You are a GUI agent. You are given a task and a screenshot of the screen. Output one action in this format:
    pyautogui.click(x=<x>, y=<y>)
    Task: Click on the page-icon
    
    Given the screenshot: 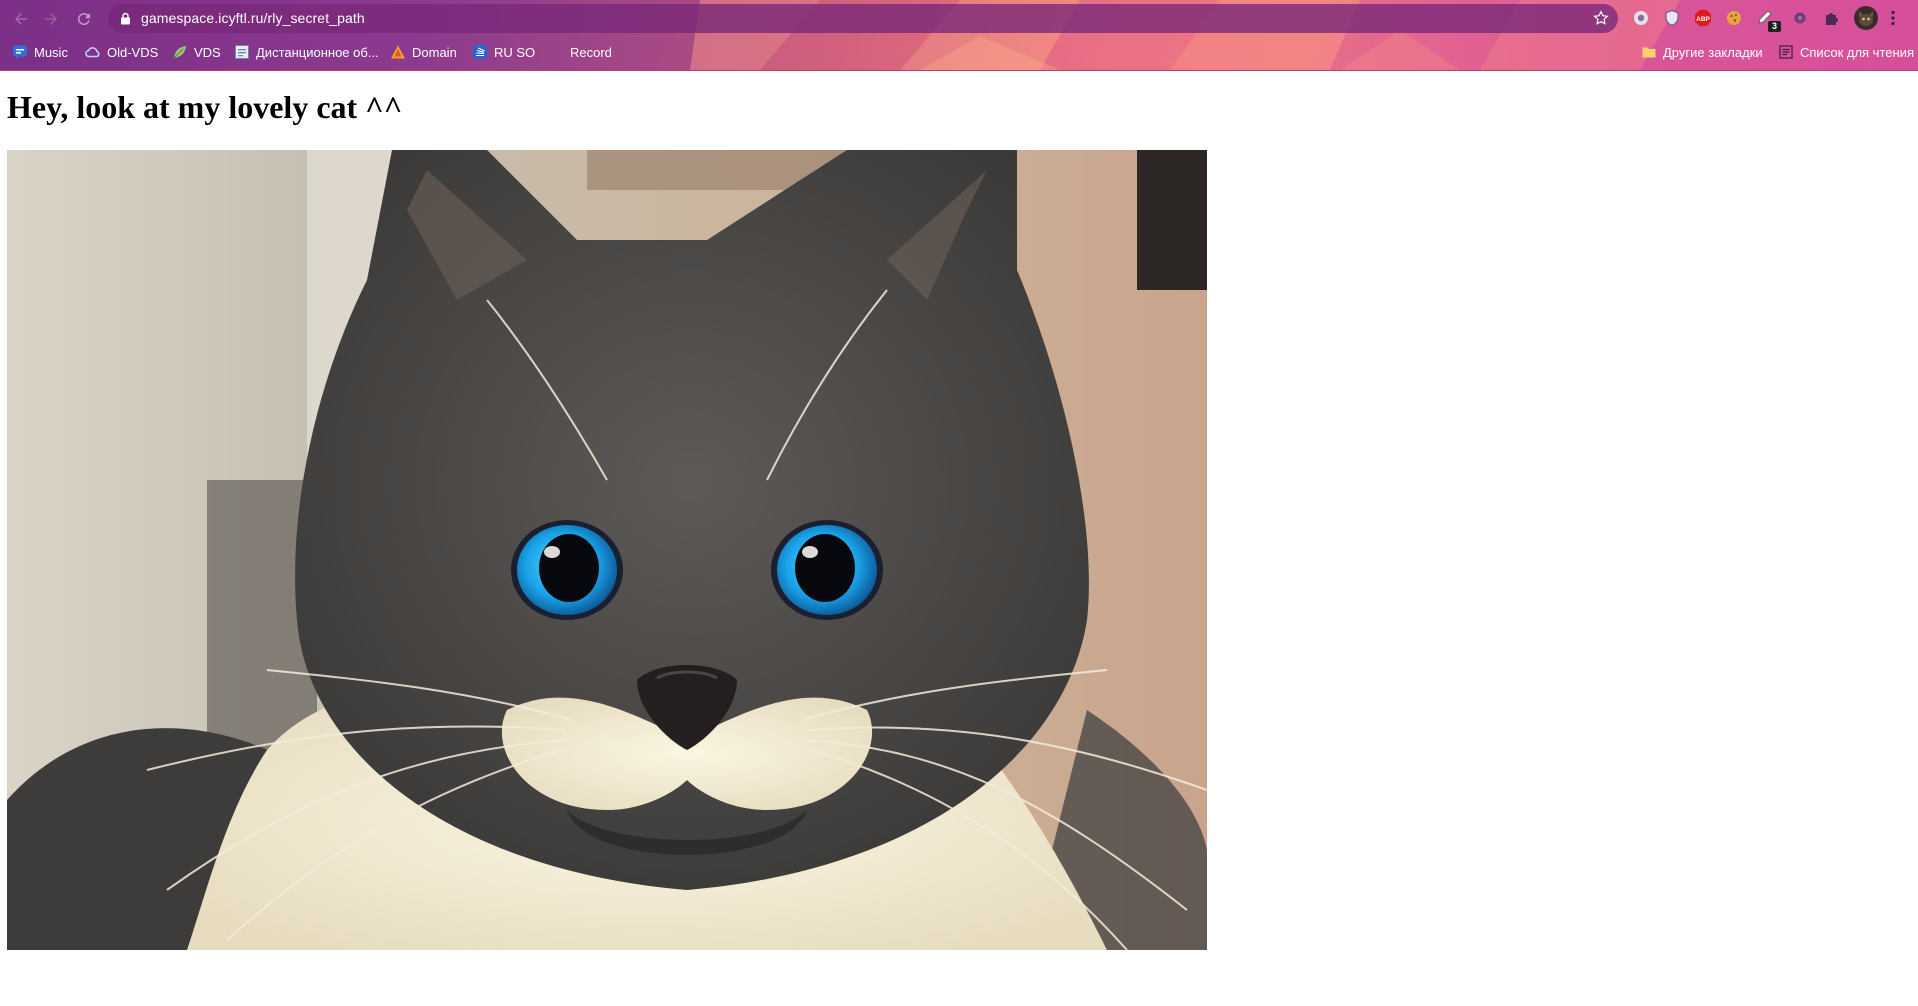 What is the action you would take?
    pyautogui.click(x=242, y=52)
    